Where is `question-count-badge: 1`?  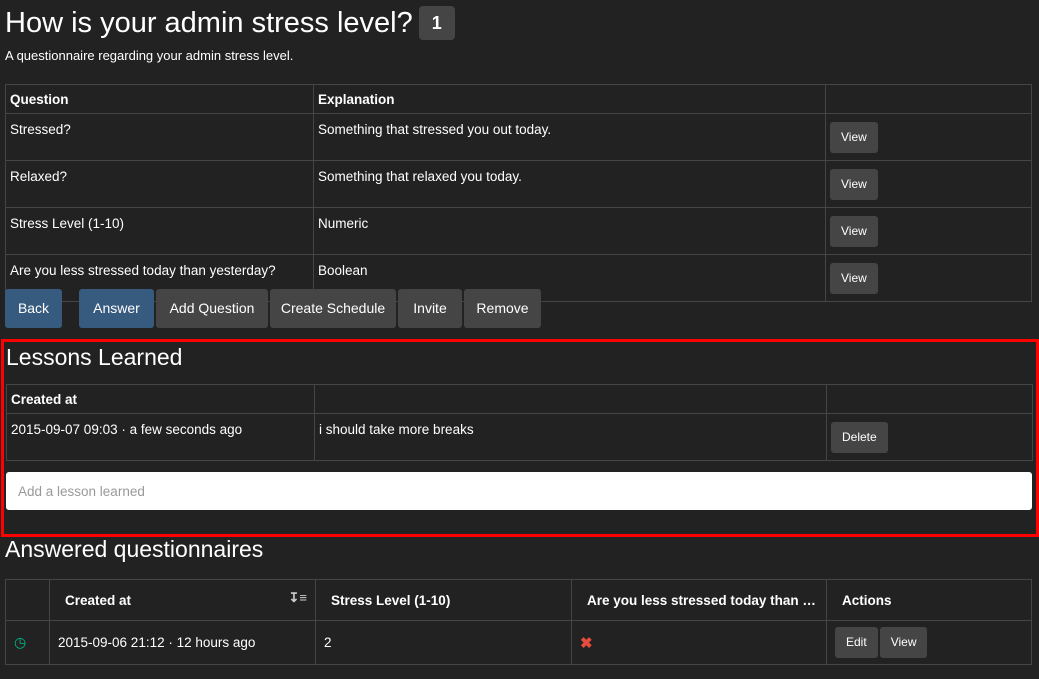 question-count-badge: 1 is located at coordinates (436, 23).